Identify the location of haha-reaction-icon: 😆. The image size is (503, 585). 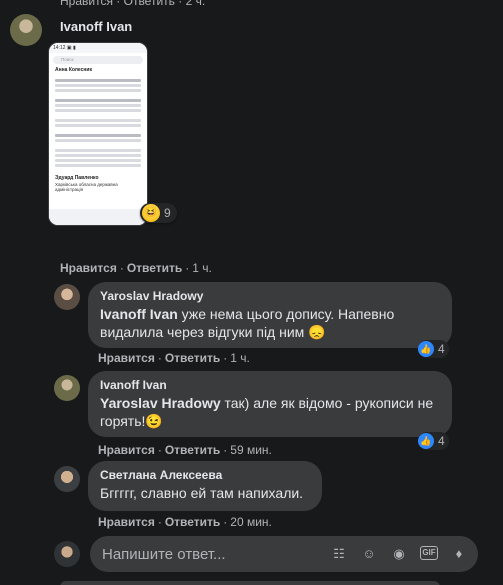
(151, 213).